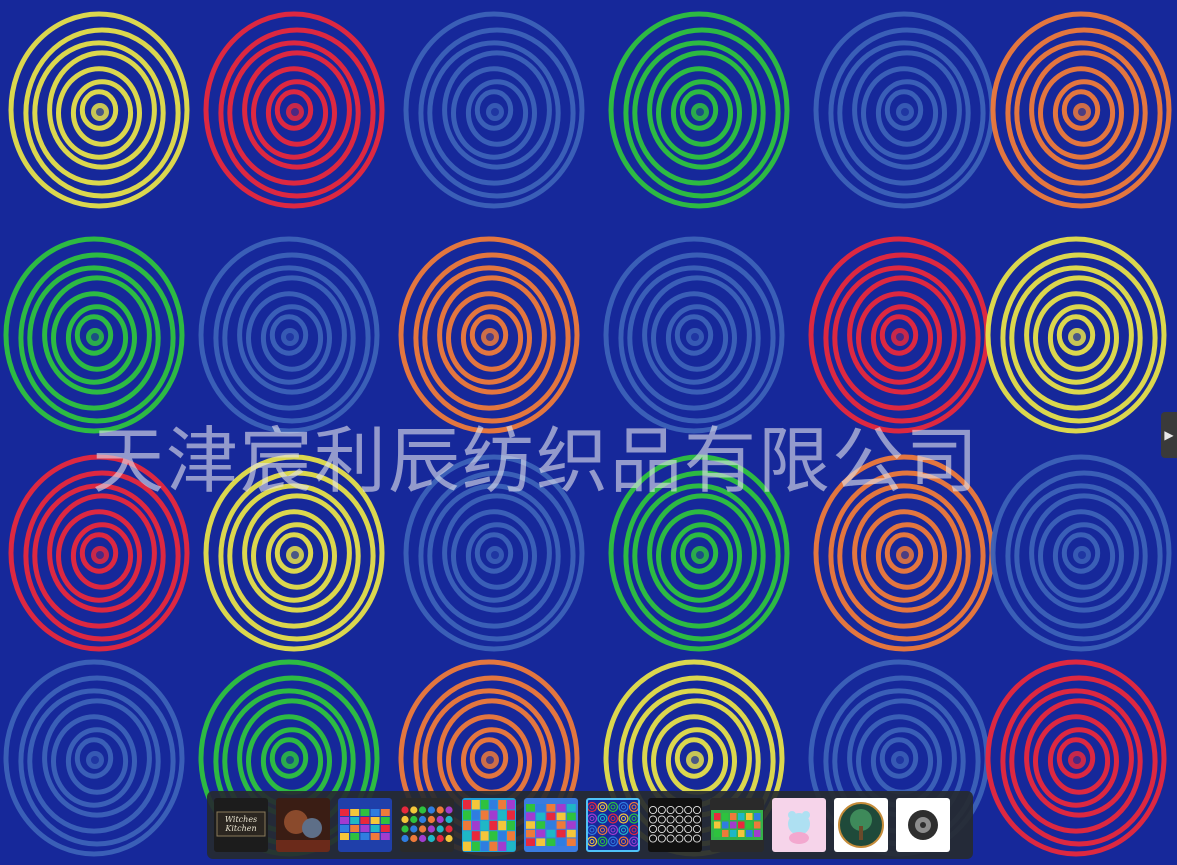  Describe the element at coordinates (303, 825) in the screenshot. I see `thumbnail-fantasy-art` at that location.